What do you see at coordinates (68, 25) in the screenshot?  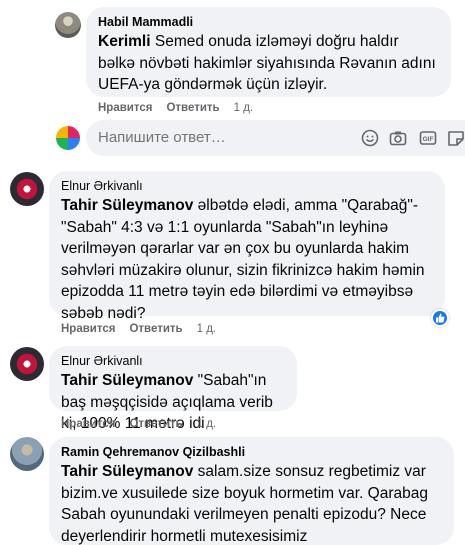 I see `avatar-habil` at bounding box center [68, 25].